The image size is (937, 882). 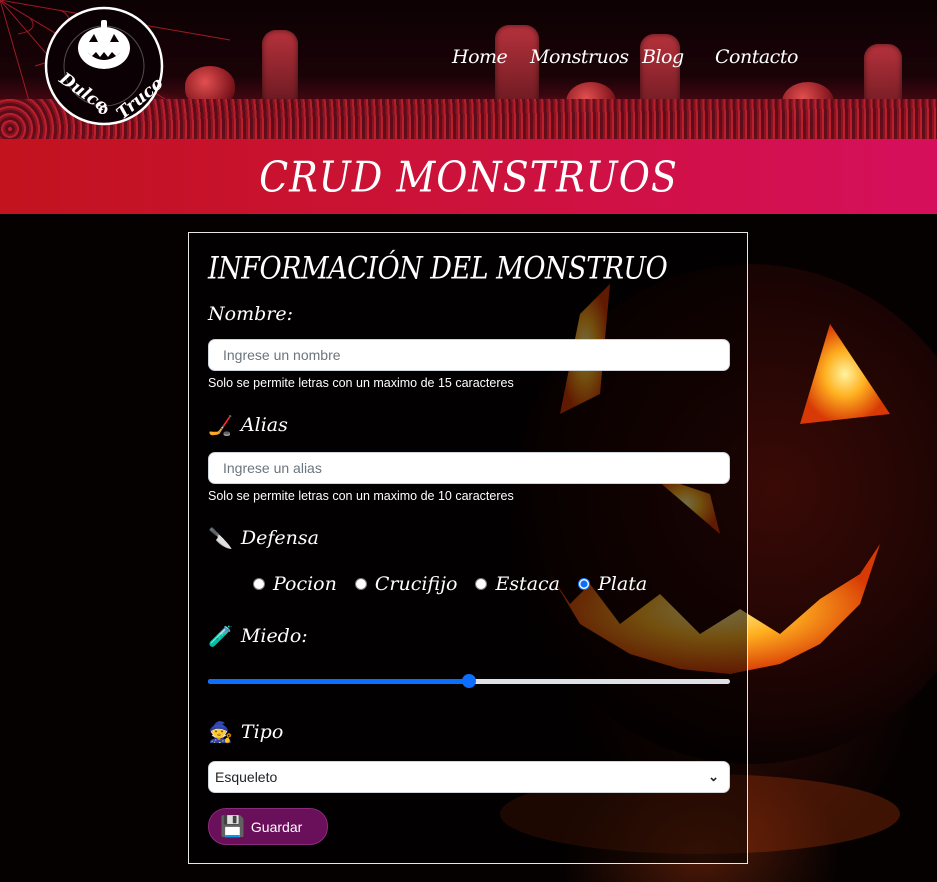 I want to click on dulce-o-truco-logo: Dulce o Truco, so click(x=103, y=66).